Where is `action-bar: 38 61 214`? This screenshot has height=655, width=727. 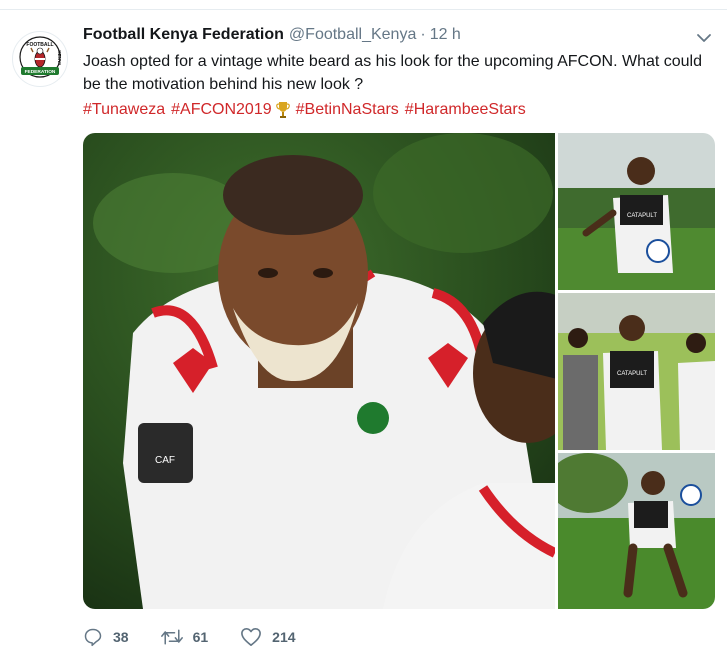 action-bar: 38 61 214 is located at coordinates (205, 637).